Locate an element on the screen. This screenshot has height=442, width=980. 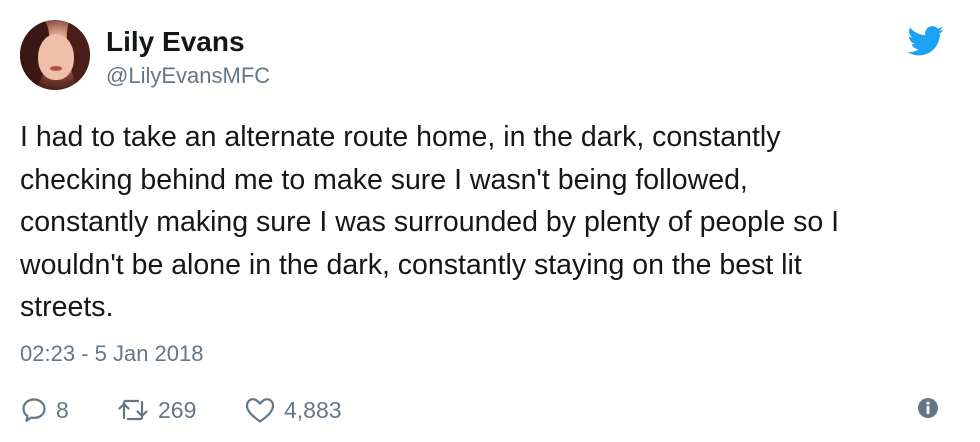
author-handle: @LilyEvansMFC is located at coordinates (188, 76).